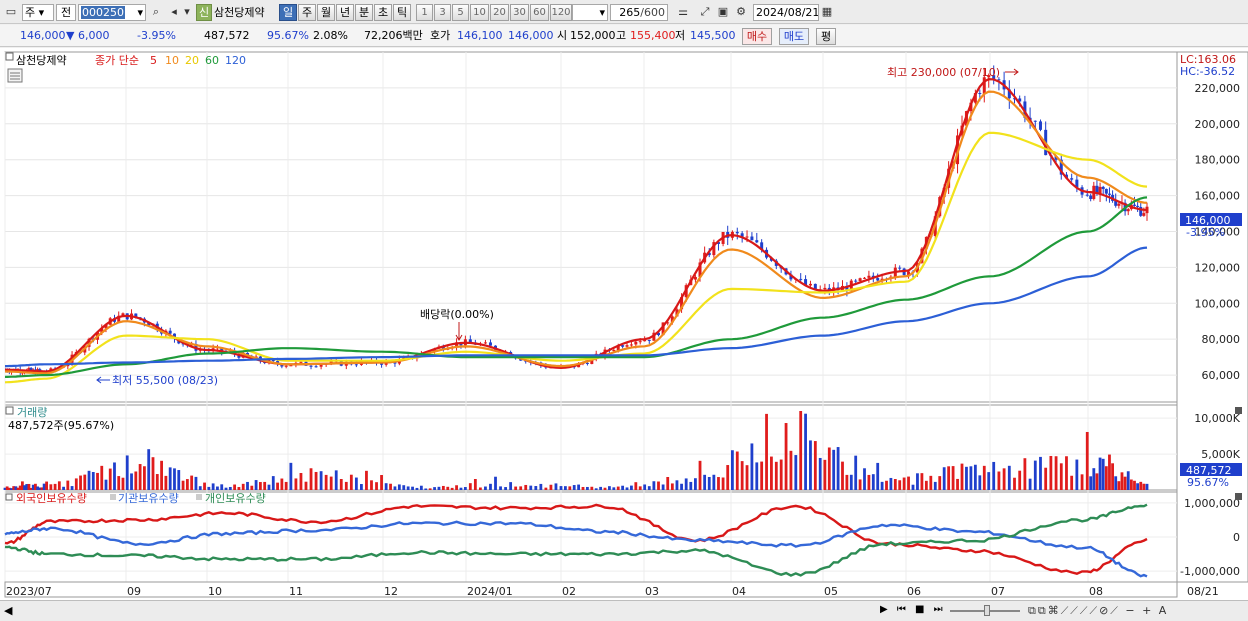  I want to click on multiplier-button-3: 3, so click(442, 12).